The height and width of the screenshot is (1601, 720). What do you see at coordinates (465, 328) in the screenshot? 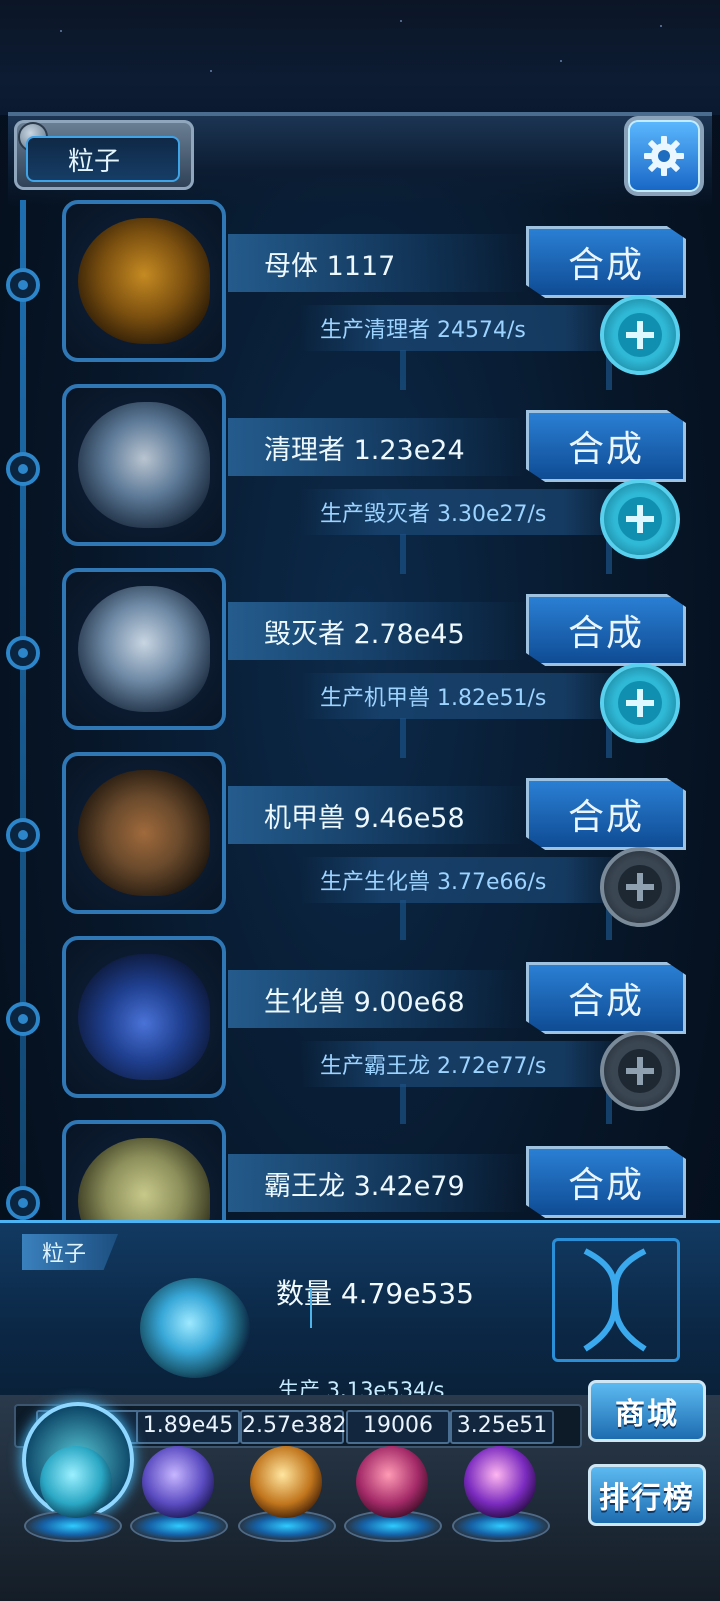
I see `unit-production: 生产清理者 24574/s` at bounding box center [465, 328].